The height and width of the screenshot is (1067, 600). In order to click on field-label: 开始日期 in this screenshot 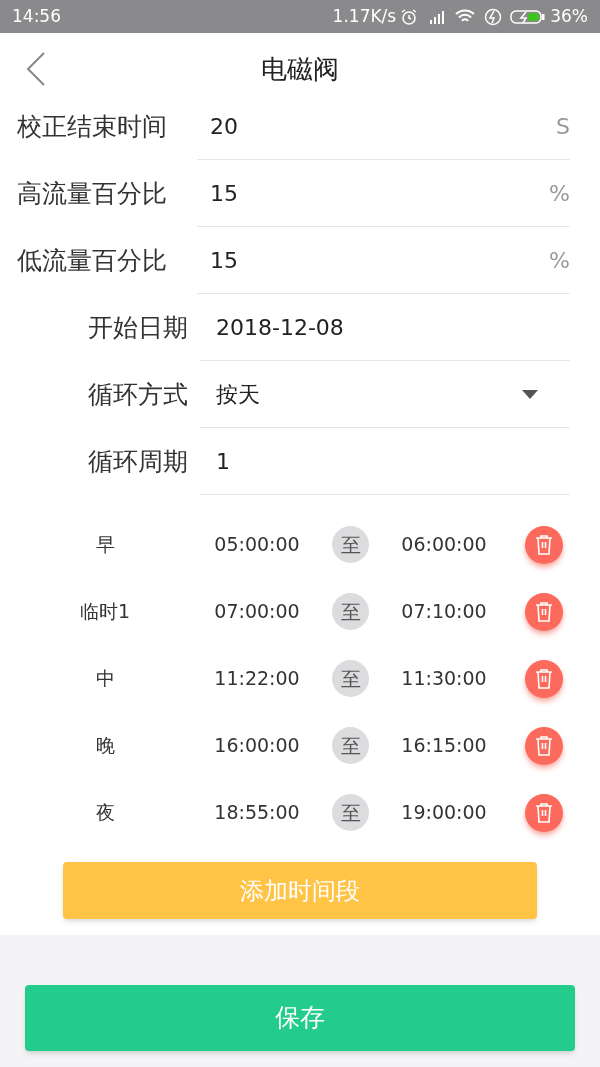, I will do `click(138, 327)`.